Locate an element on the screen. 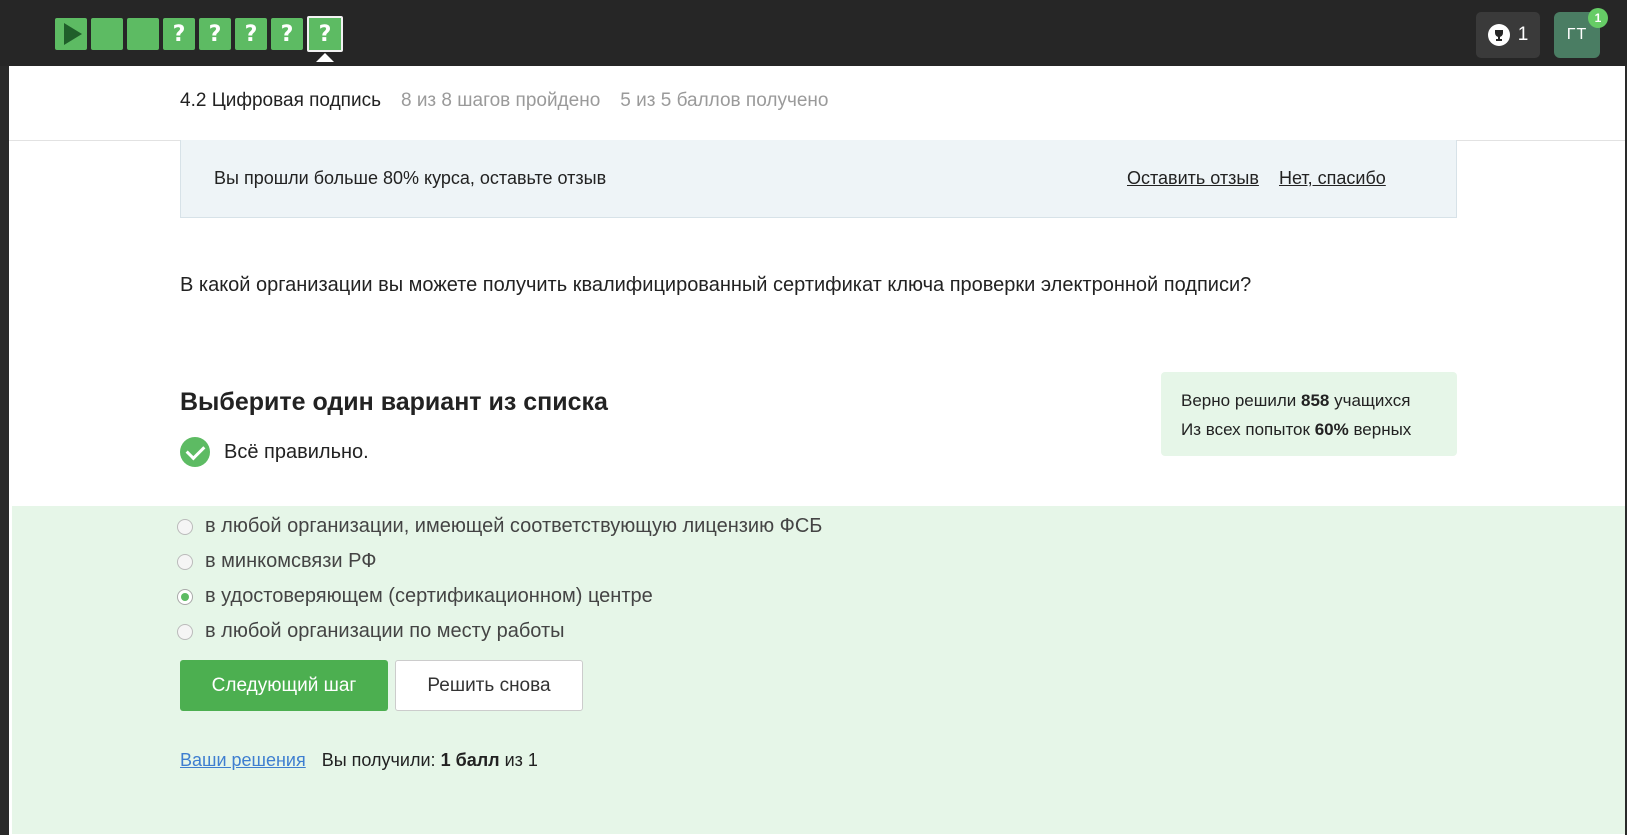  achievements-button: 1 is located at coordinates (1508, 35).